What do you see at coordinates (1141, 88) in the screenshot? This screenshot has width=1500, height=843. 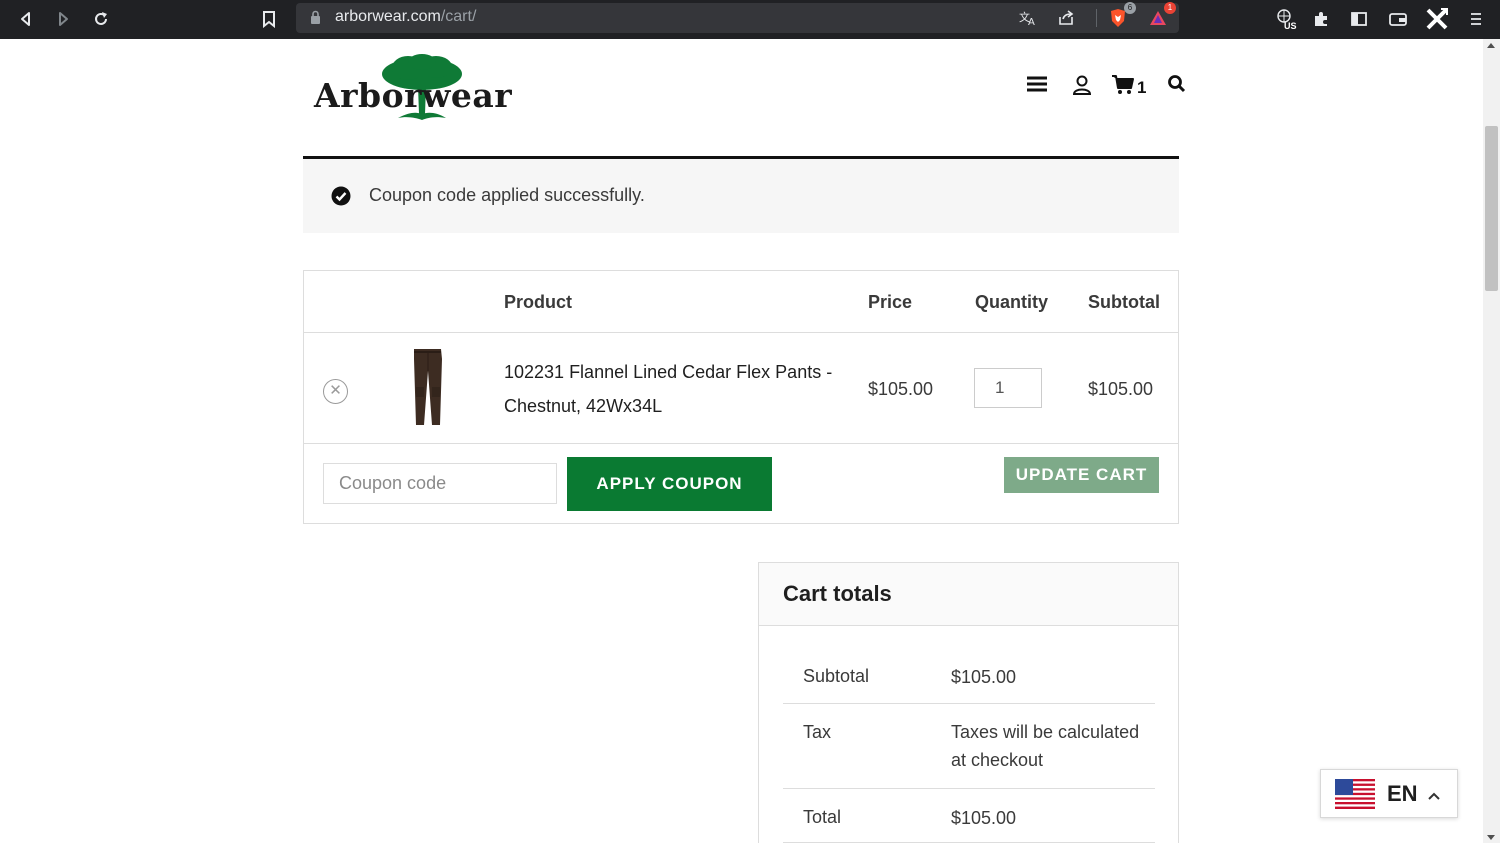 I see `cart-count: 1` at bounding box center [1141, 88].